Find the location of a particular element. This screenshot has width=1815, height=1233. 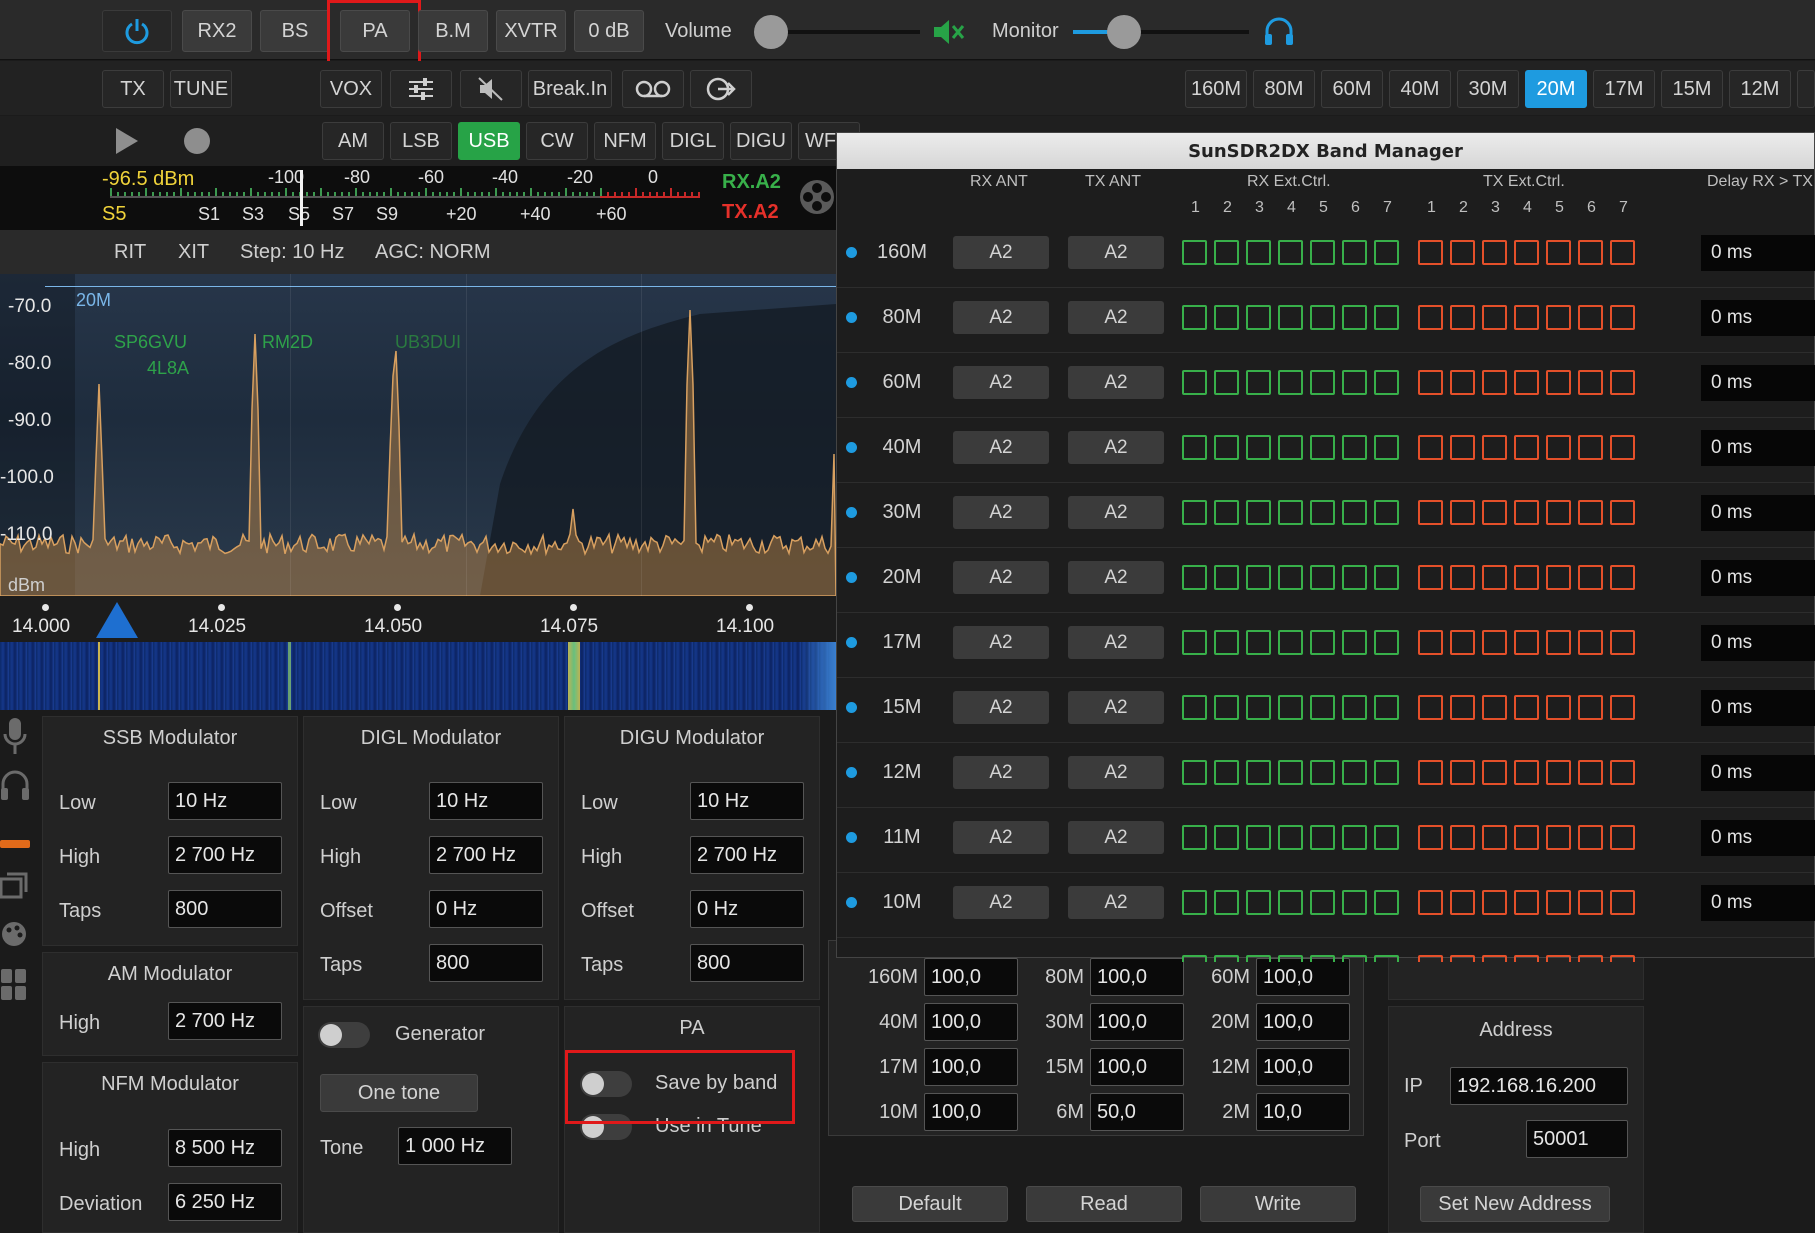

digl-taps-input: 800 is located at coordinates (486, 963).